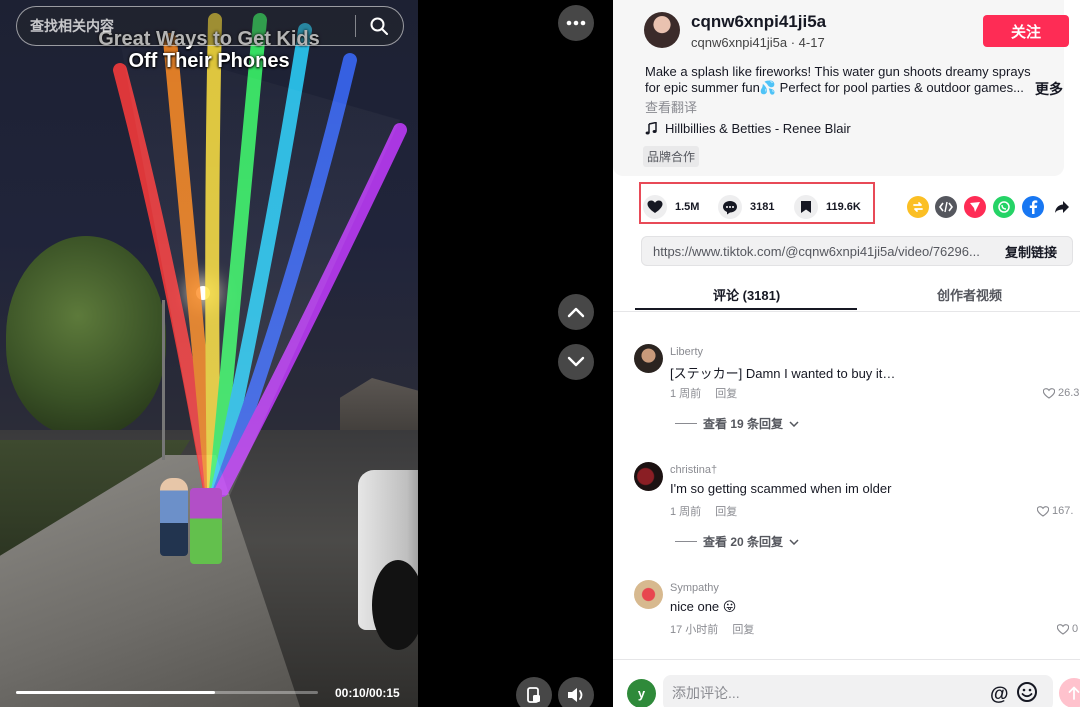 This screenshot has height=707, width=1080. Describe the element at coordinates (533, 695) in the screenshot. I see `picture-in-picture-icon` at that location.